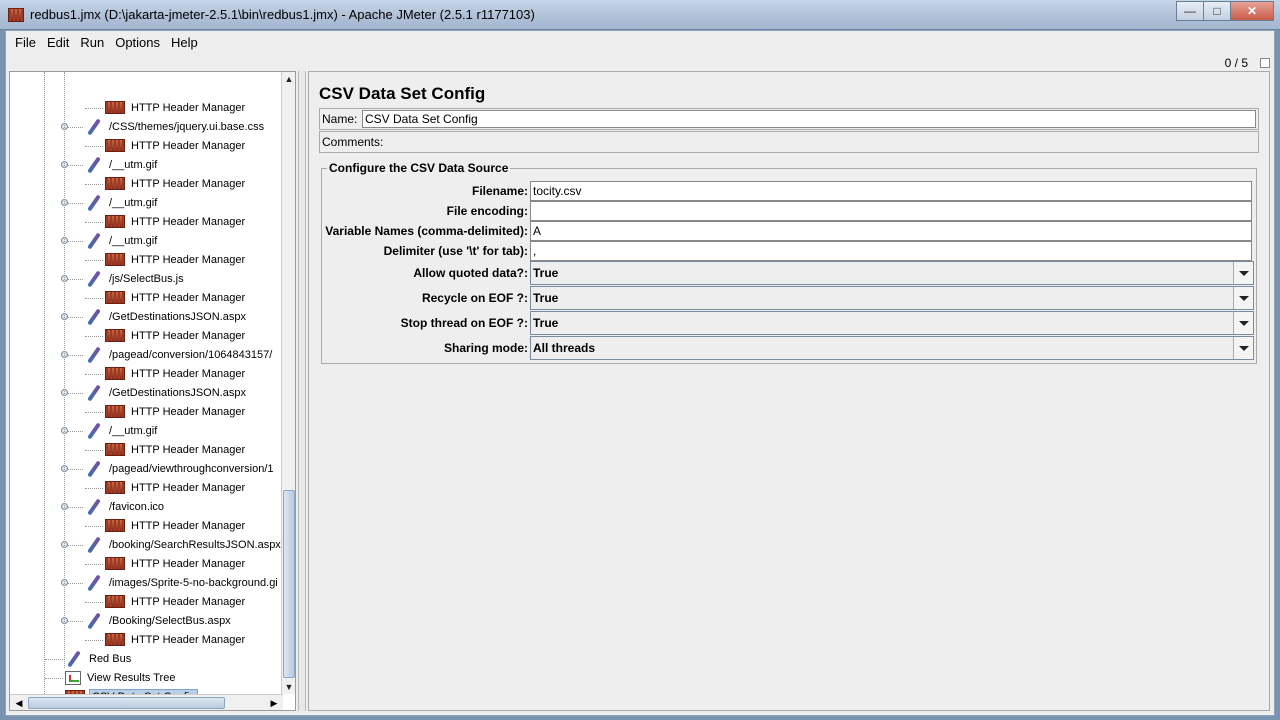  What do you see at coordinates (485, 348) in the screenshot?
I see `field-label: Sharing mode:` at bounding box center [485, 348].